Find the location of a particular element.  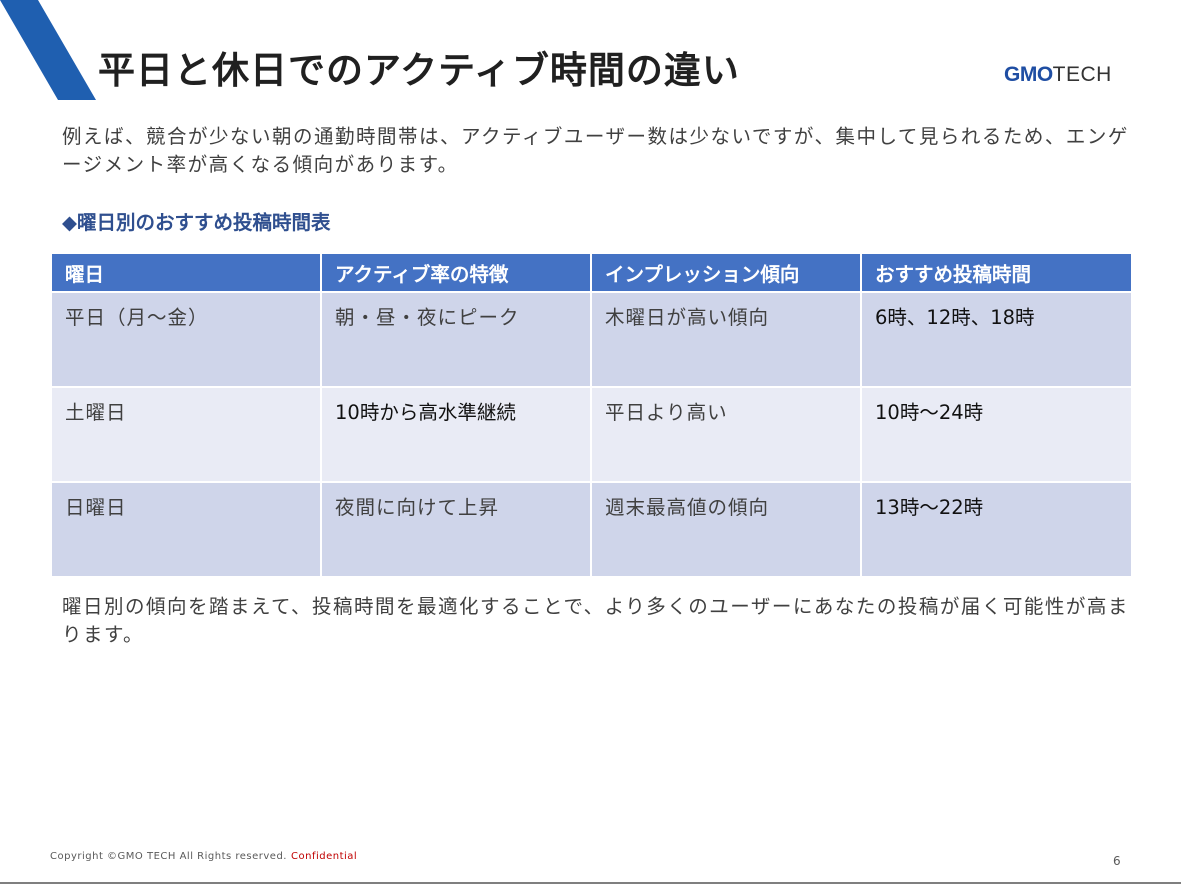

bottom-divider is located at coordinates (590, 883).